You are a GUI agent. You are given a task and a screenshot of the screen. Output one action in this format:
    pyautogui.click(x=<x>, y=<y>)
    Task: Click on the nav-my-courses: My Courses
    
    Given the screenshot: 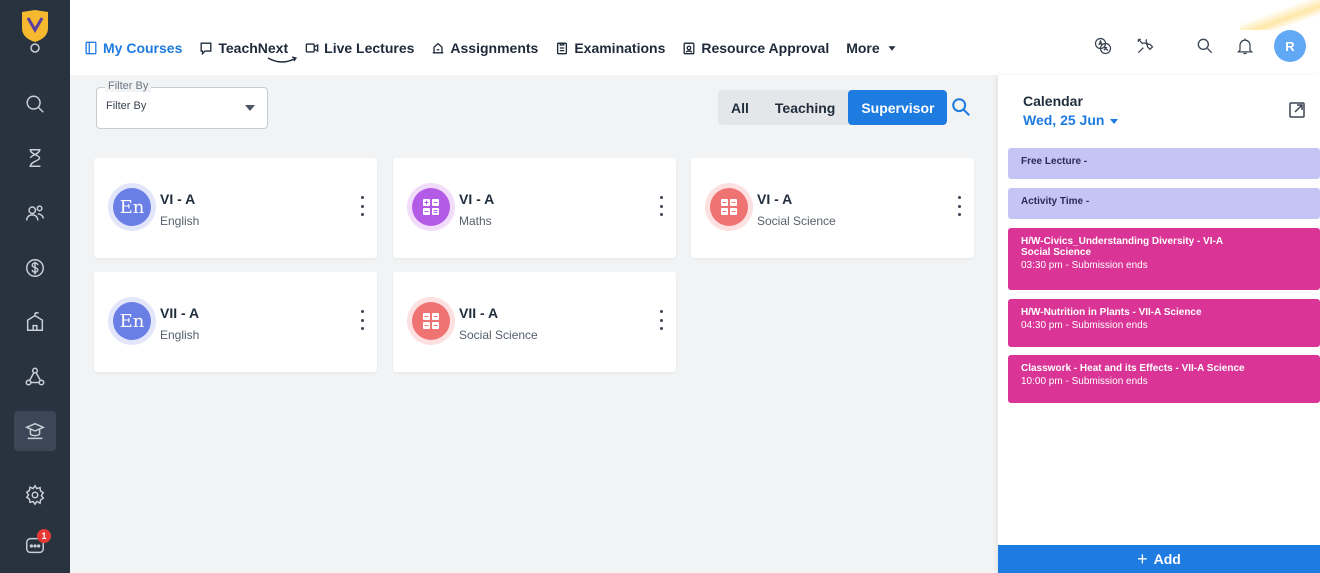 What is the action you would take?
    pyautogui.click(x=133, y=48)
    